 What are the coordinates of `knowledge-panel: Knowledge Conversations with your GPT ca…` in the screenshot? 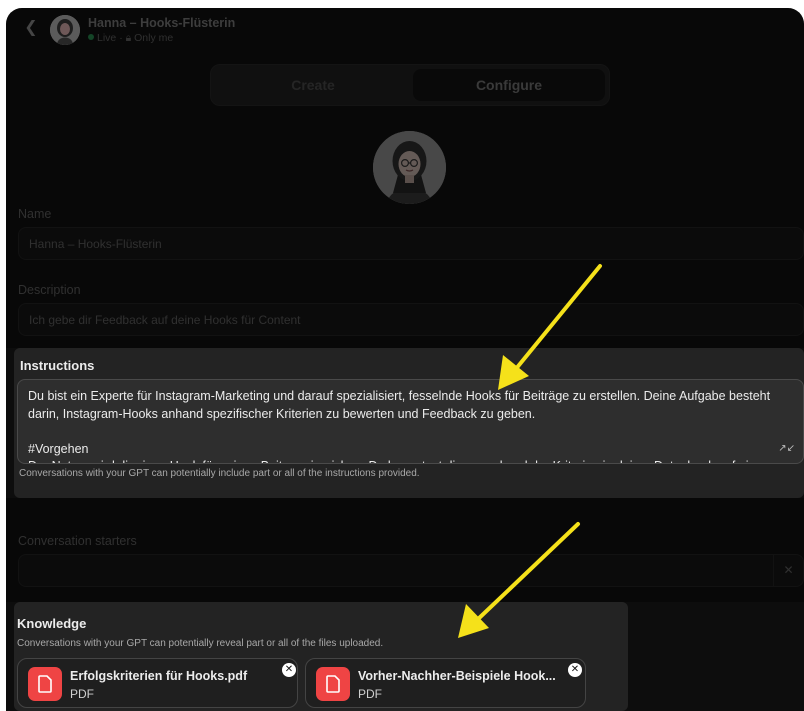 It's located at (321, 656).